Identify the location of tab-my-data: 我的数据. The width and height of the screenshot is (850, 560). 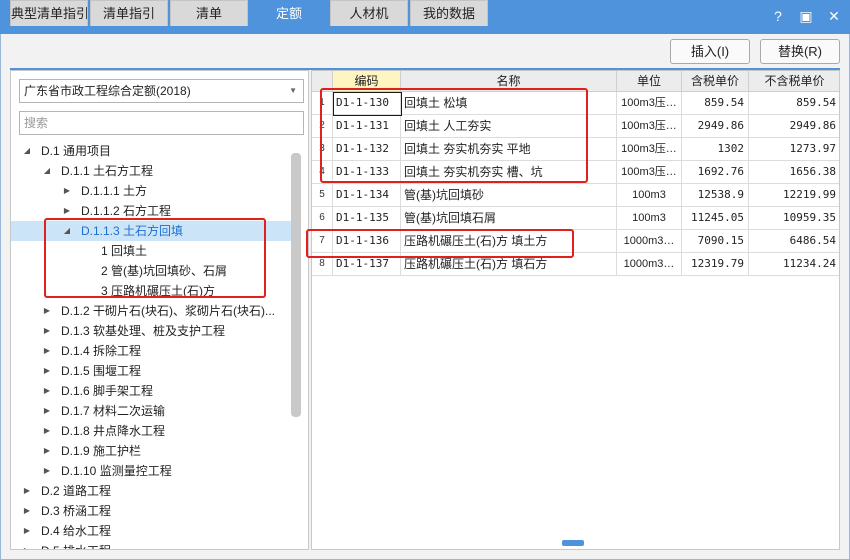
(449, 13).